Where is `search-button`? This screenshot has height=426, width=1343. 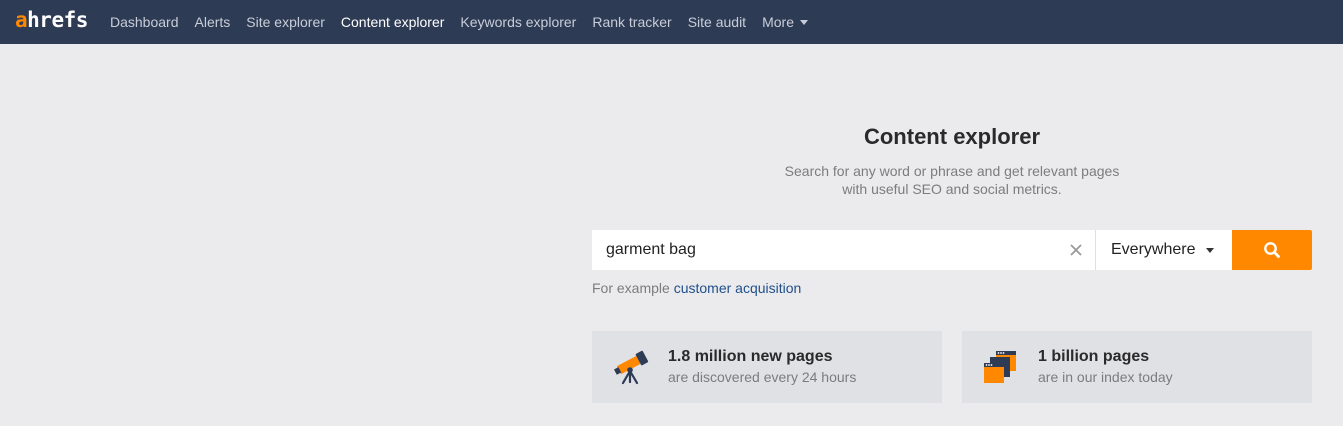
search-button is located at coordinates (1272, 250).